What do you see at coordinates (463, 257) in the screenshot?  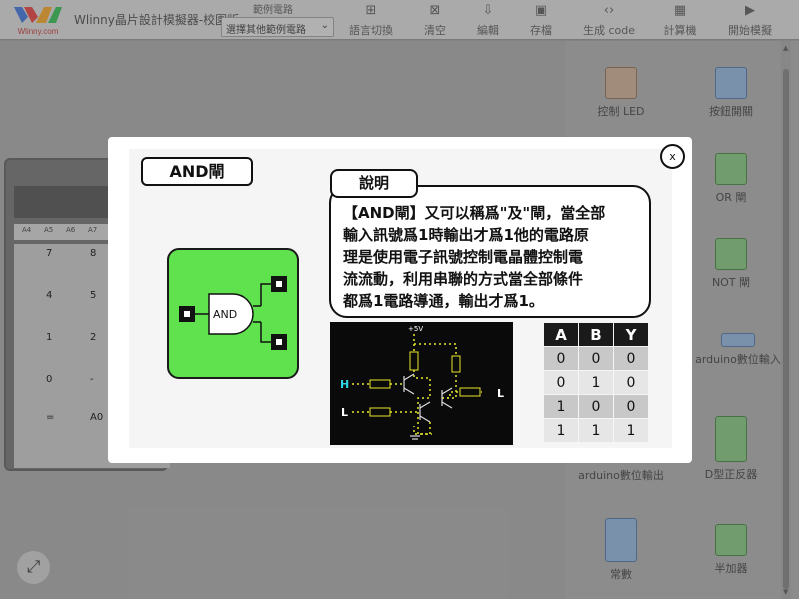 I see `description-line: 理是使用電子訊號控制電晶體控制電` at bounding box center [463, 257].